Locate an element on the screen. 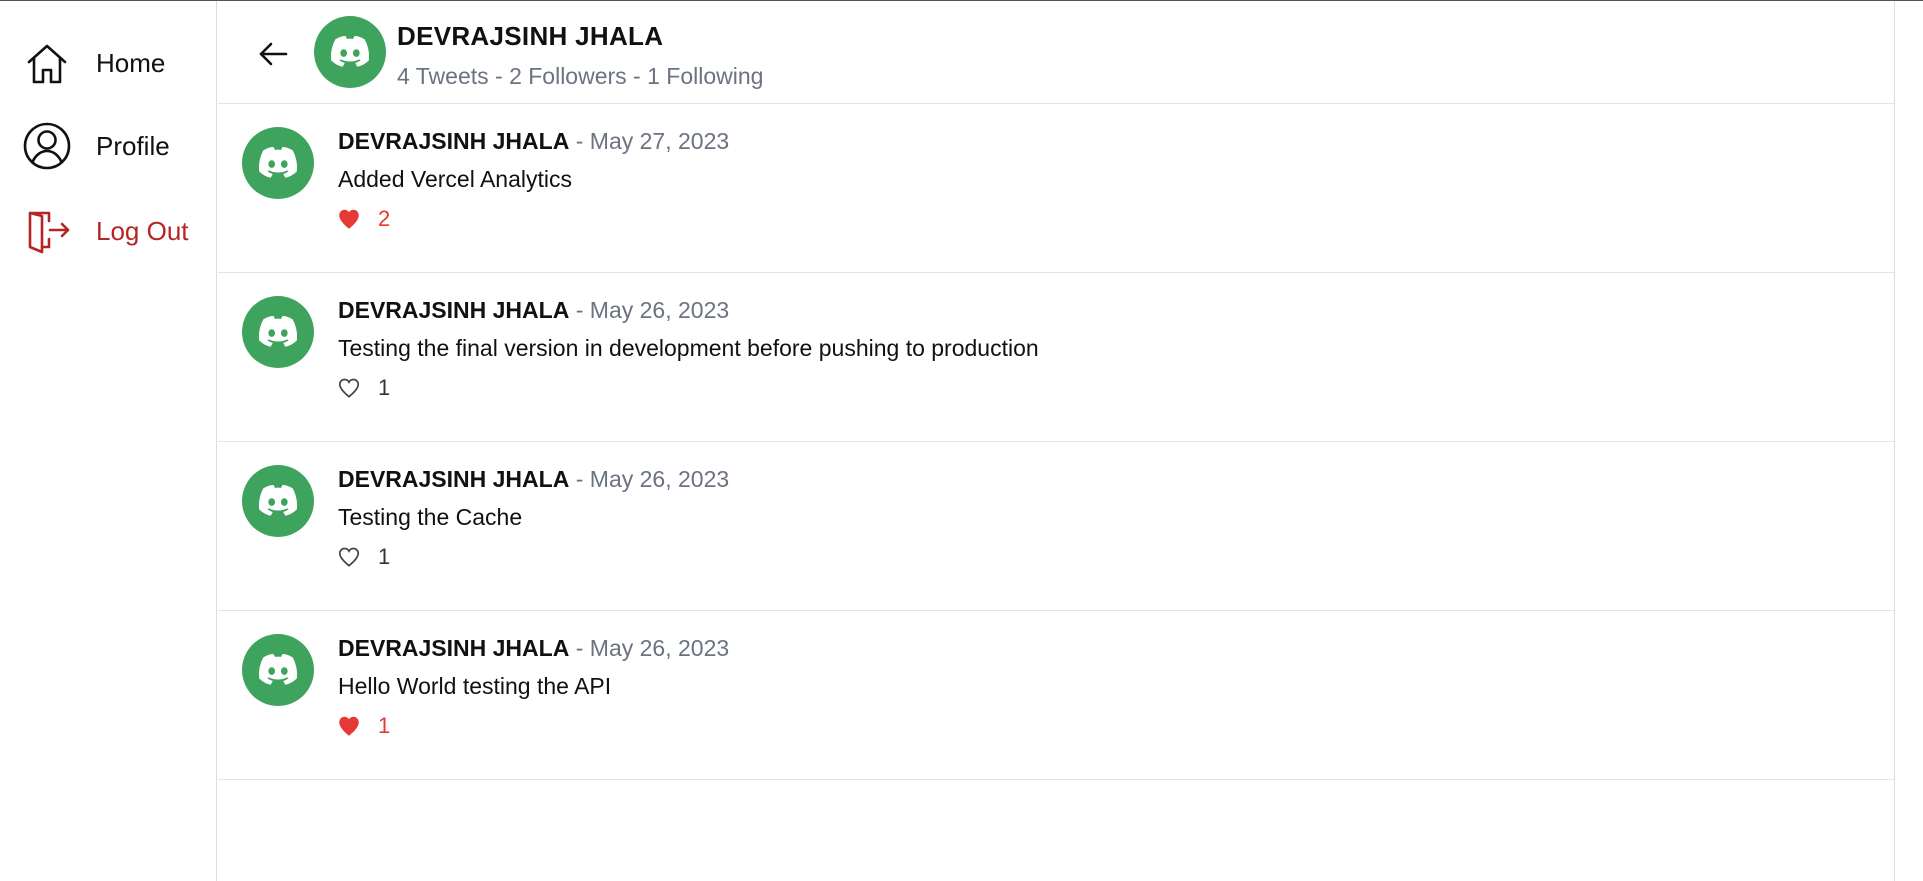 This screenshot has width=1923, height=881. tweet-meta: DEVRAJSINH JHALA - May 27, 2023 is located at coordinates (533, 141).